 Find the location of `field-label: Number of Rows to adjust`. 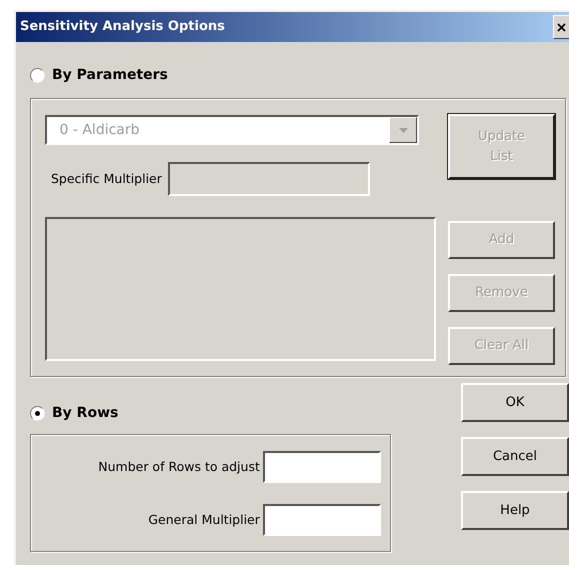

field-label: Number of Rows to adjust is located at coordinates (179, 467).